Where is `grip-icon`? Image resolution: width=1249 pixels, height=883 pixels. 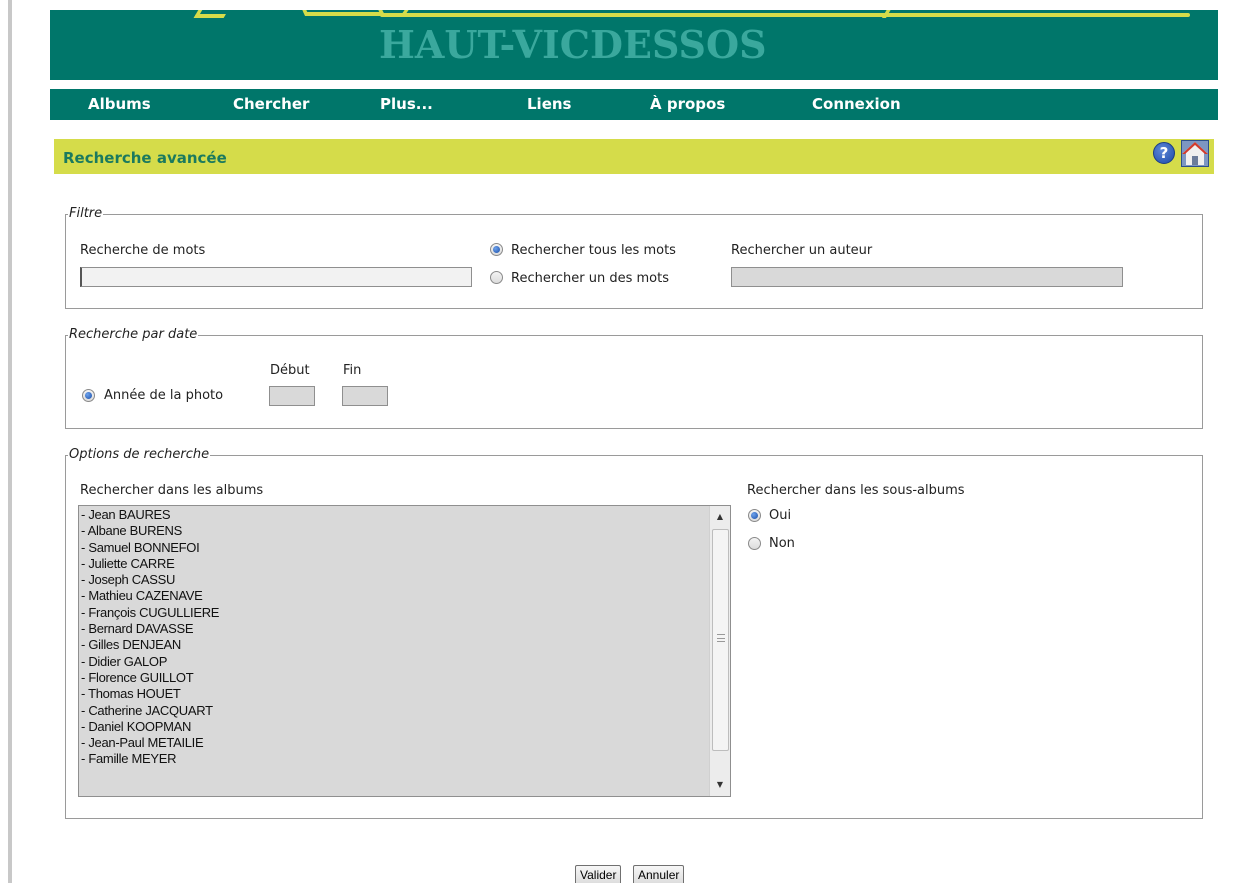 grip-icon is located at coordinates (721, 638).